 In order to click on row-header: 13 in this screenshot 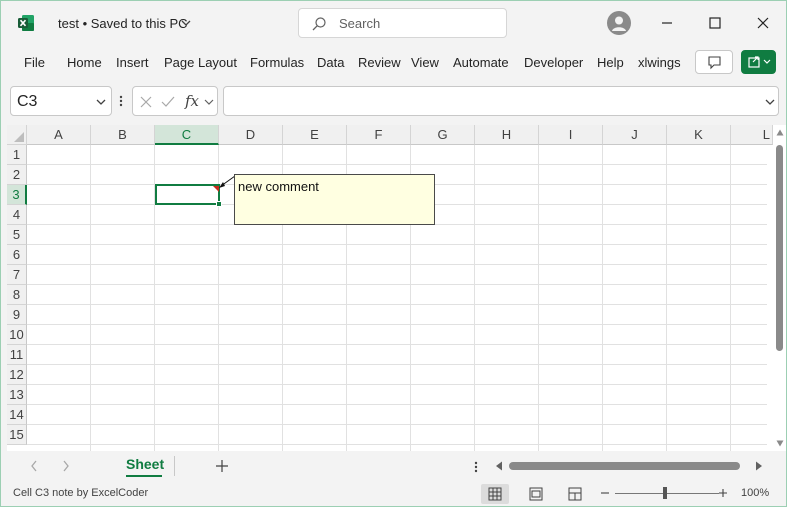, I will do `click(17, 395)`.